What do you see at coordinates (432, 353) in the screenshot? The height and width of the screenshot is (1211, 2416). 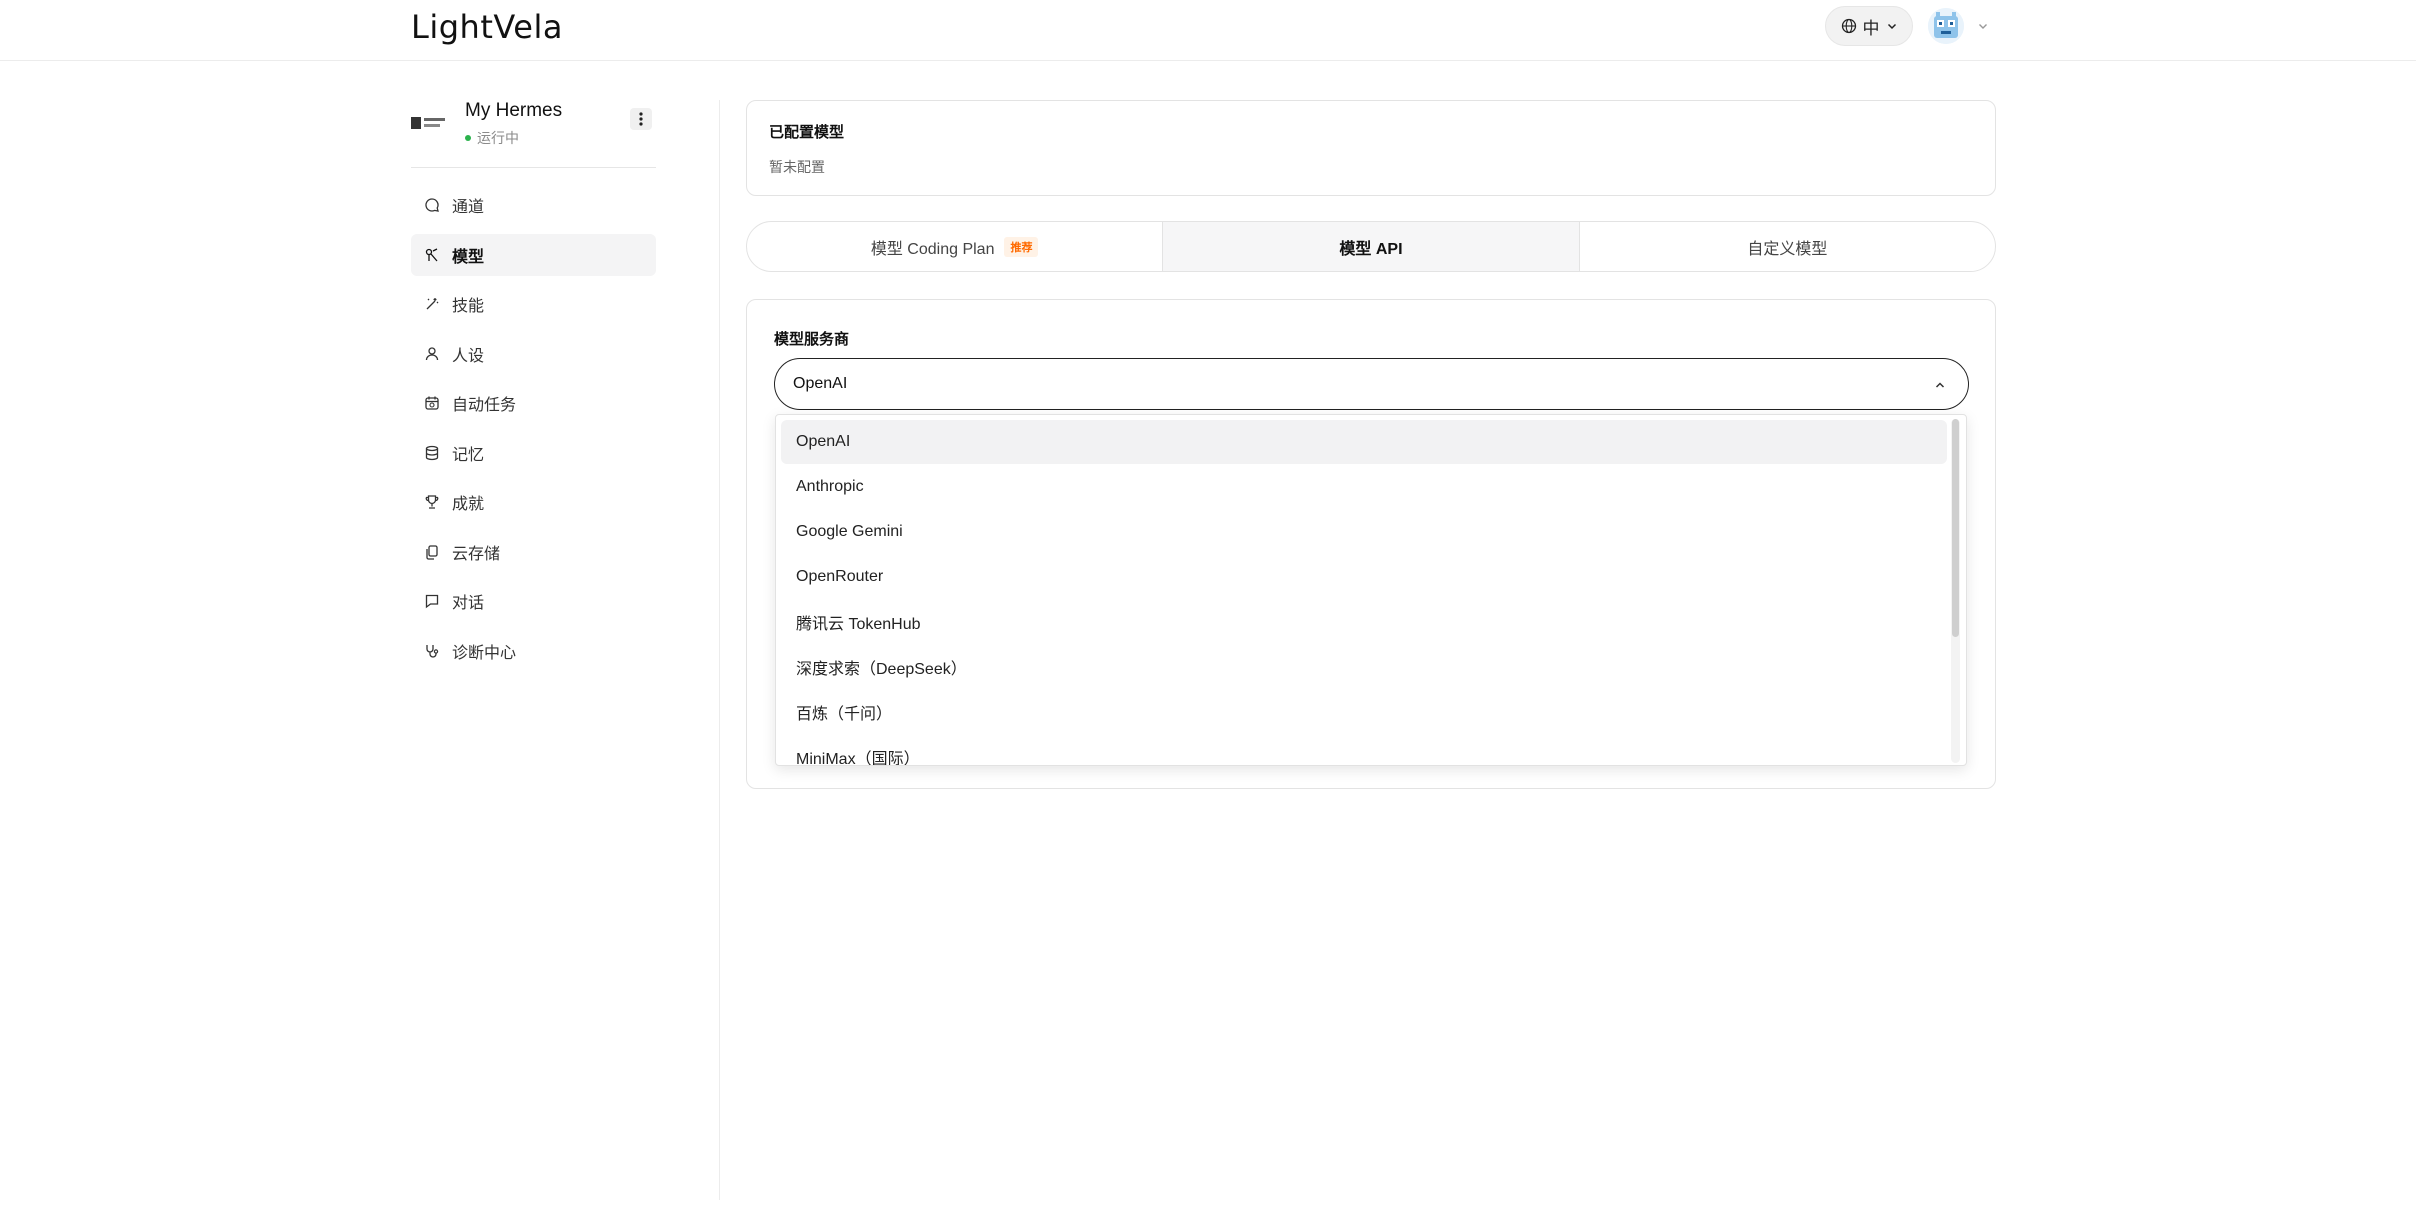 I see `person-icon` at bounding box center [432, 353].